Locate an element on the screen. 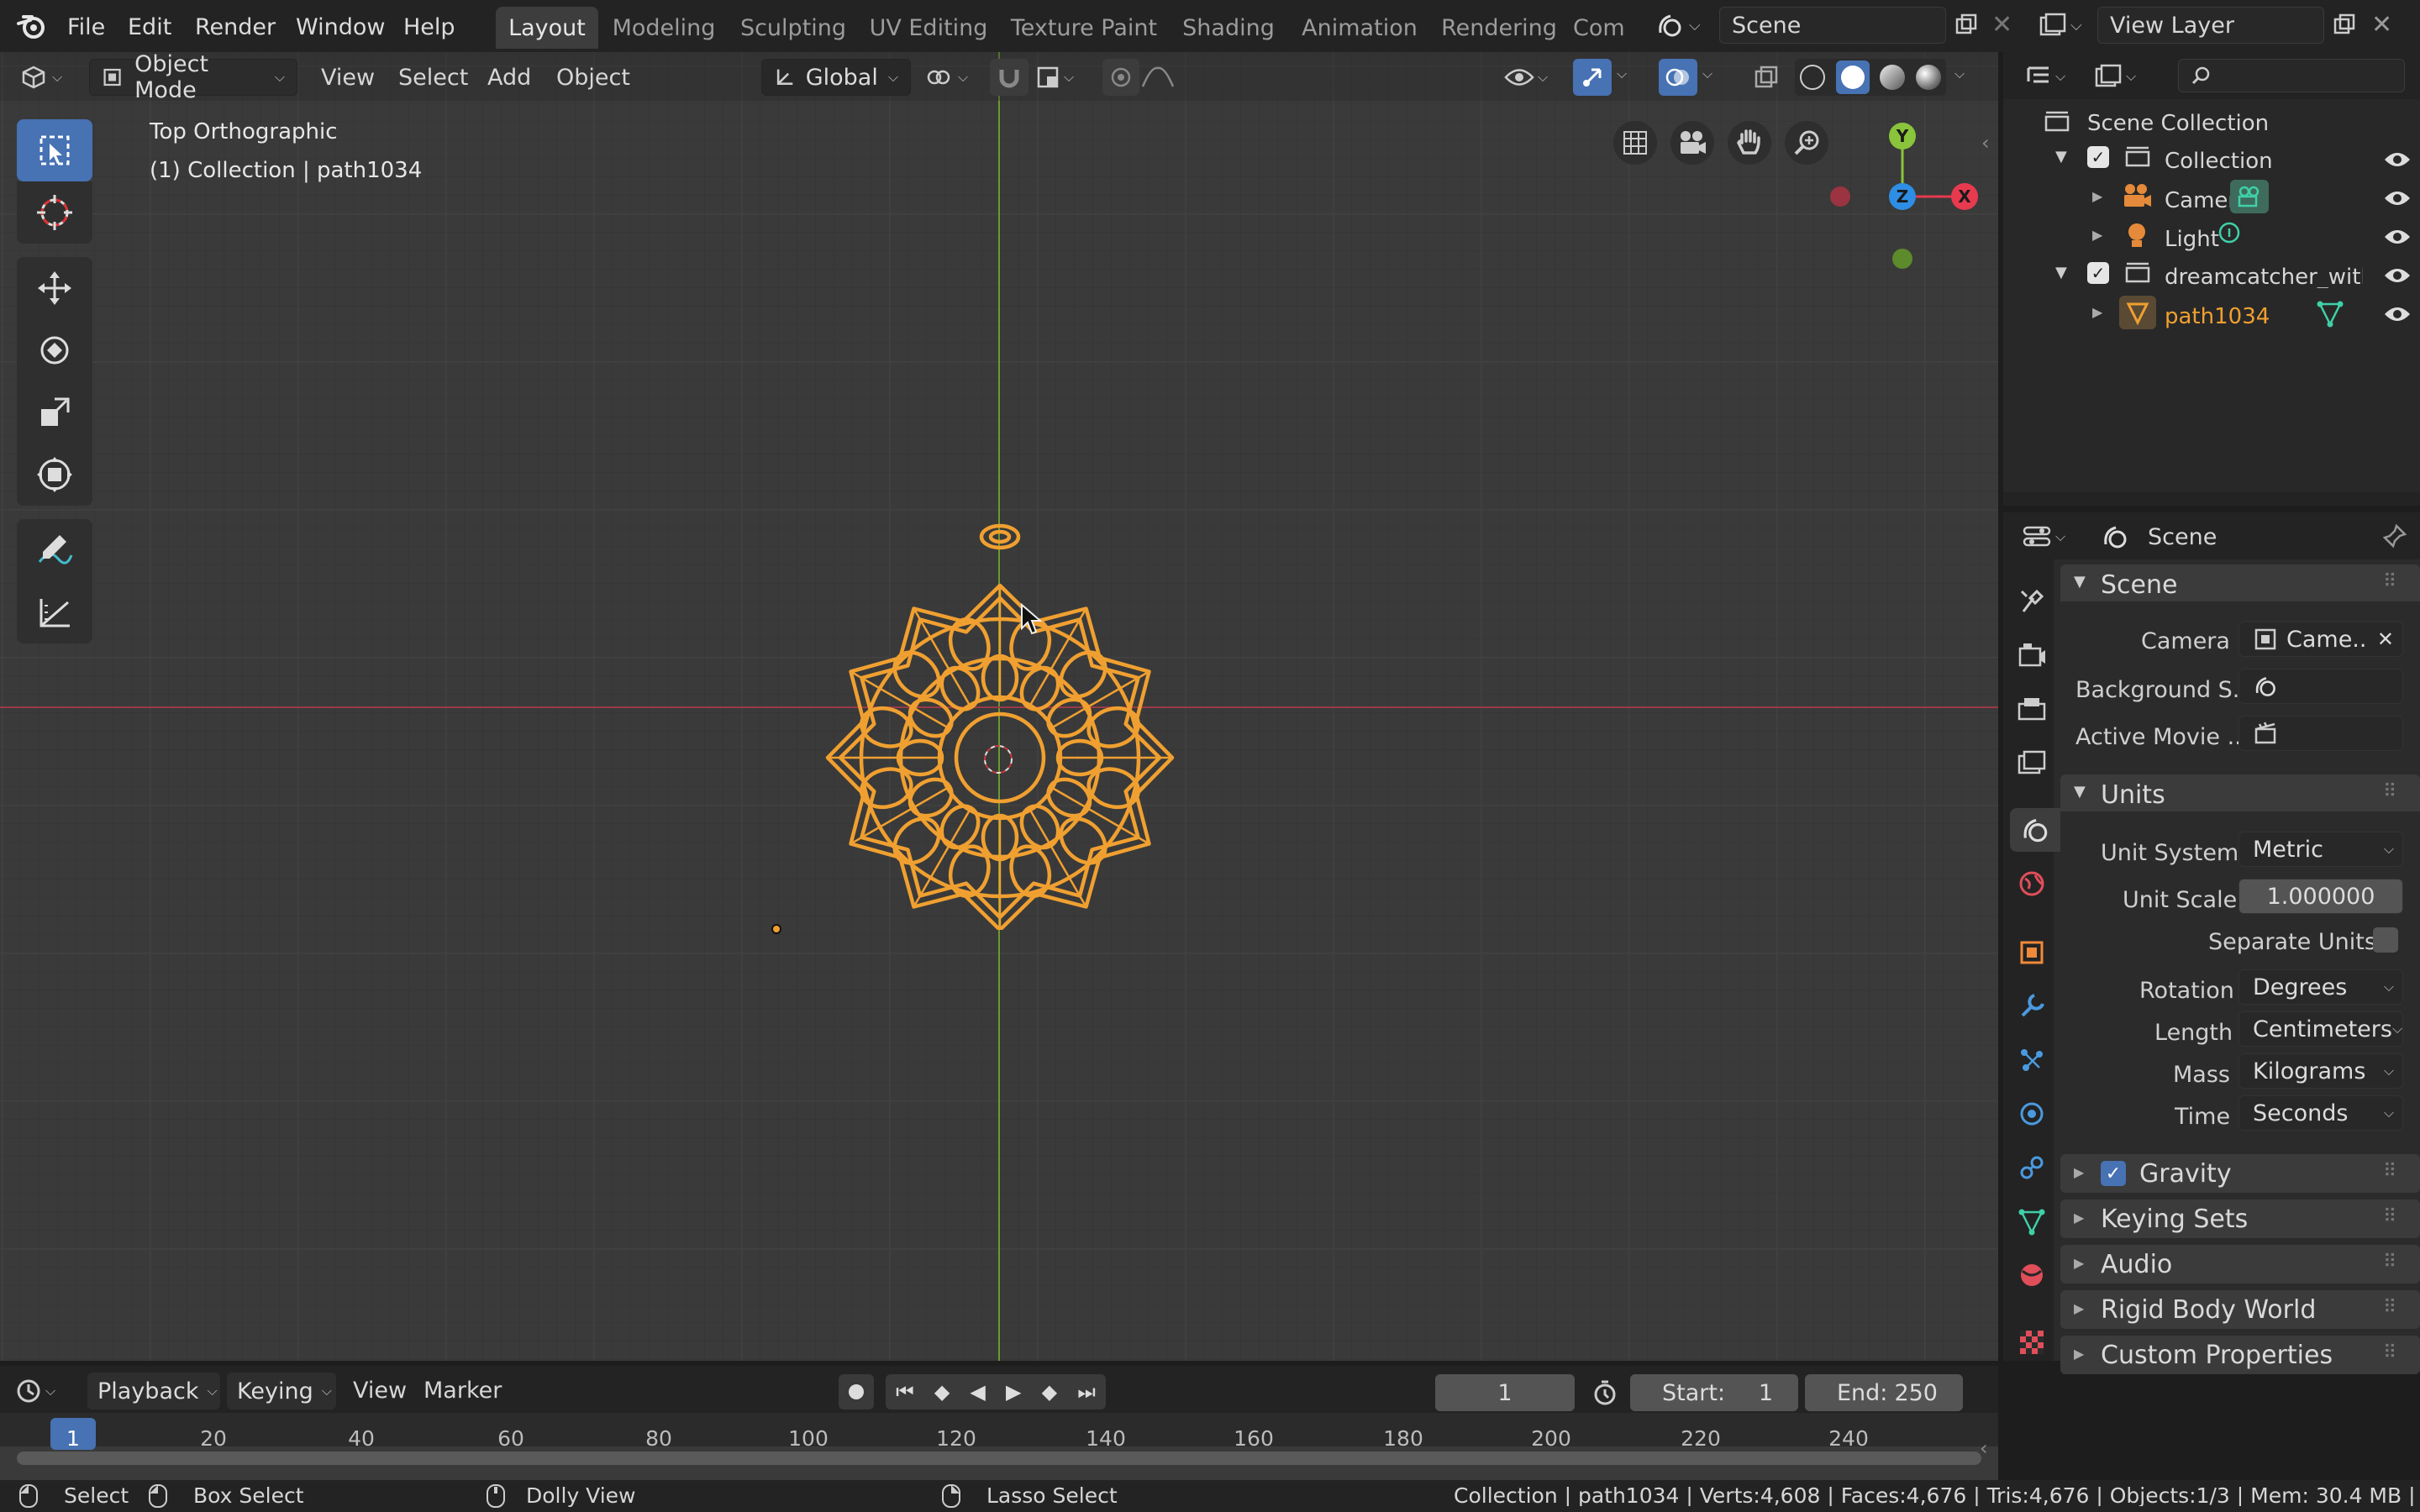 The height and width of the screenshot is (1512, 2420). toggle-camera-view-button is located at coordinates (1635, 143).